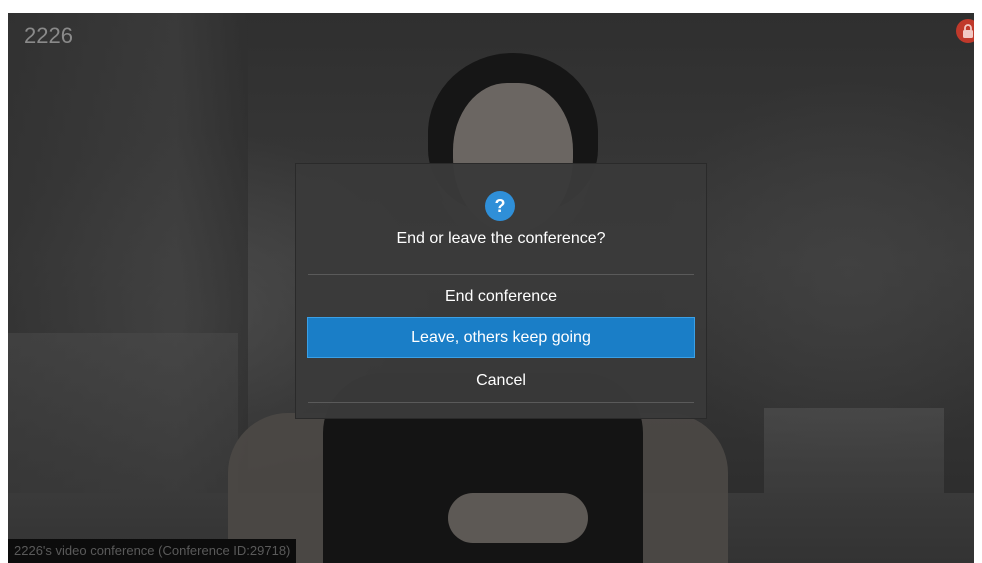  I want to click on leave-conference-button: Leave, others keep going, so click(501, 337).